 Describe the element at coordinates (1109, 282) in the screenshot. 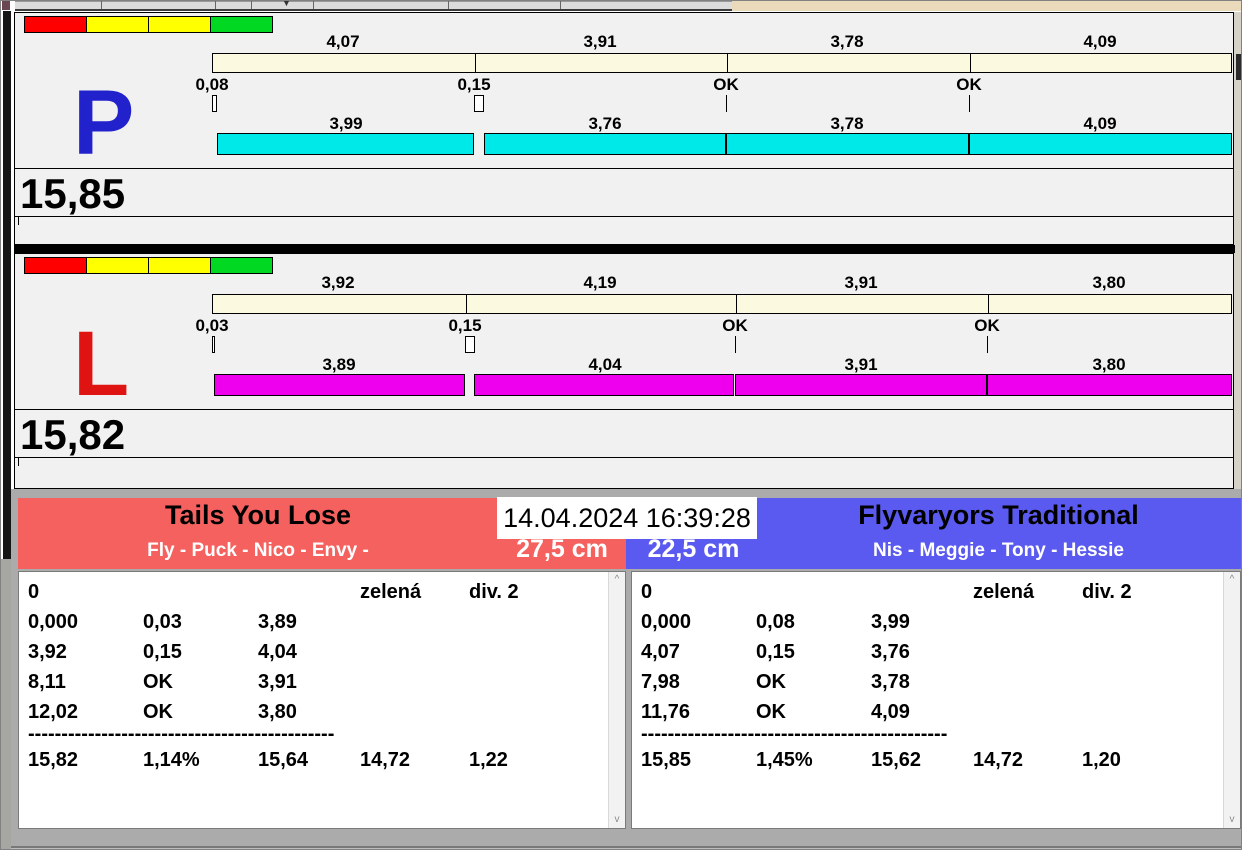

I see `crossing-segment-label: 3,80` at that location.